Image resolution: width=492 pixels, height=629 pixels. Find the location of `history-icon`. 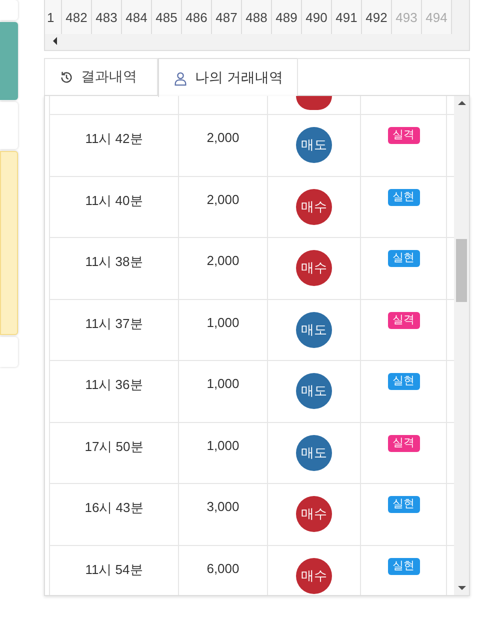

history-icon is located at coordinates (66, 77).